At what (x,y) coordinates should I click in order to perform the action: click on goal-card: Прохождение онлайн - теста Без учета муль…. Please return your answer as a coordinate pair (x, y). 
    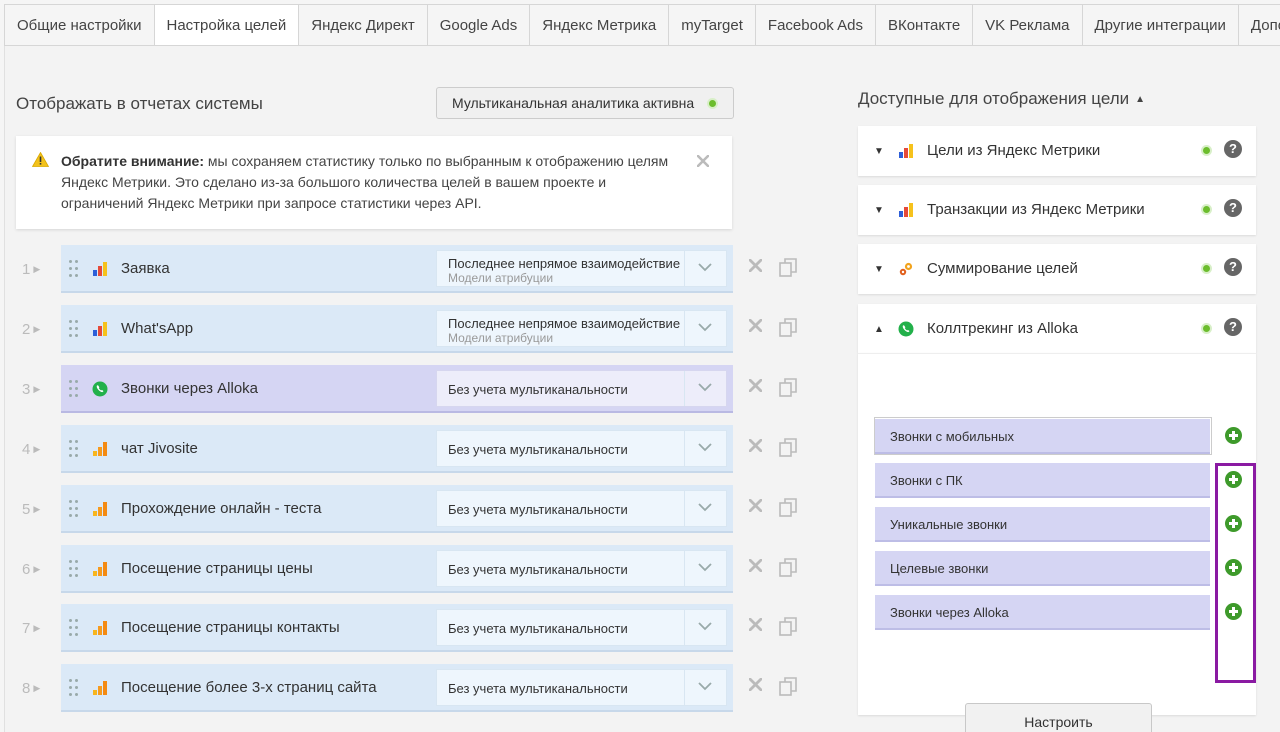
    Looking at the image, I should click on (397, 509).